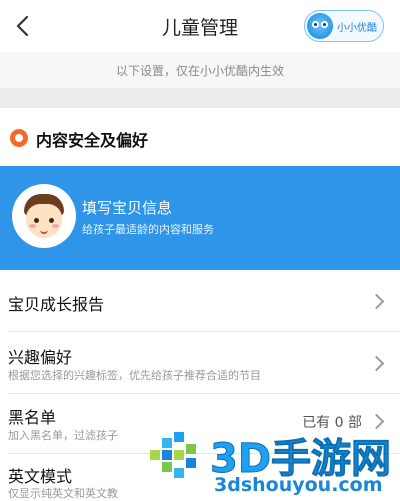 The height and width of the screenshot is (501, 400). What do you see at coordinates (273, 462) in the screenshot?
I see `site-watermark: 3D手游网 3dshouyou.com` at bounding box center [273, 462].